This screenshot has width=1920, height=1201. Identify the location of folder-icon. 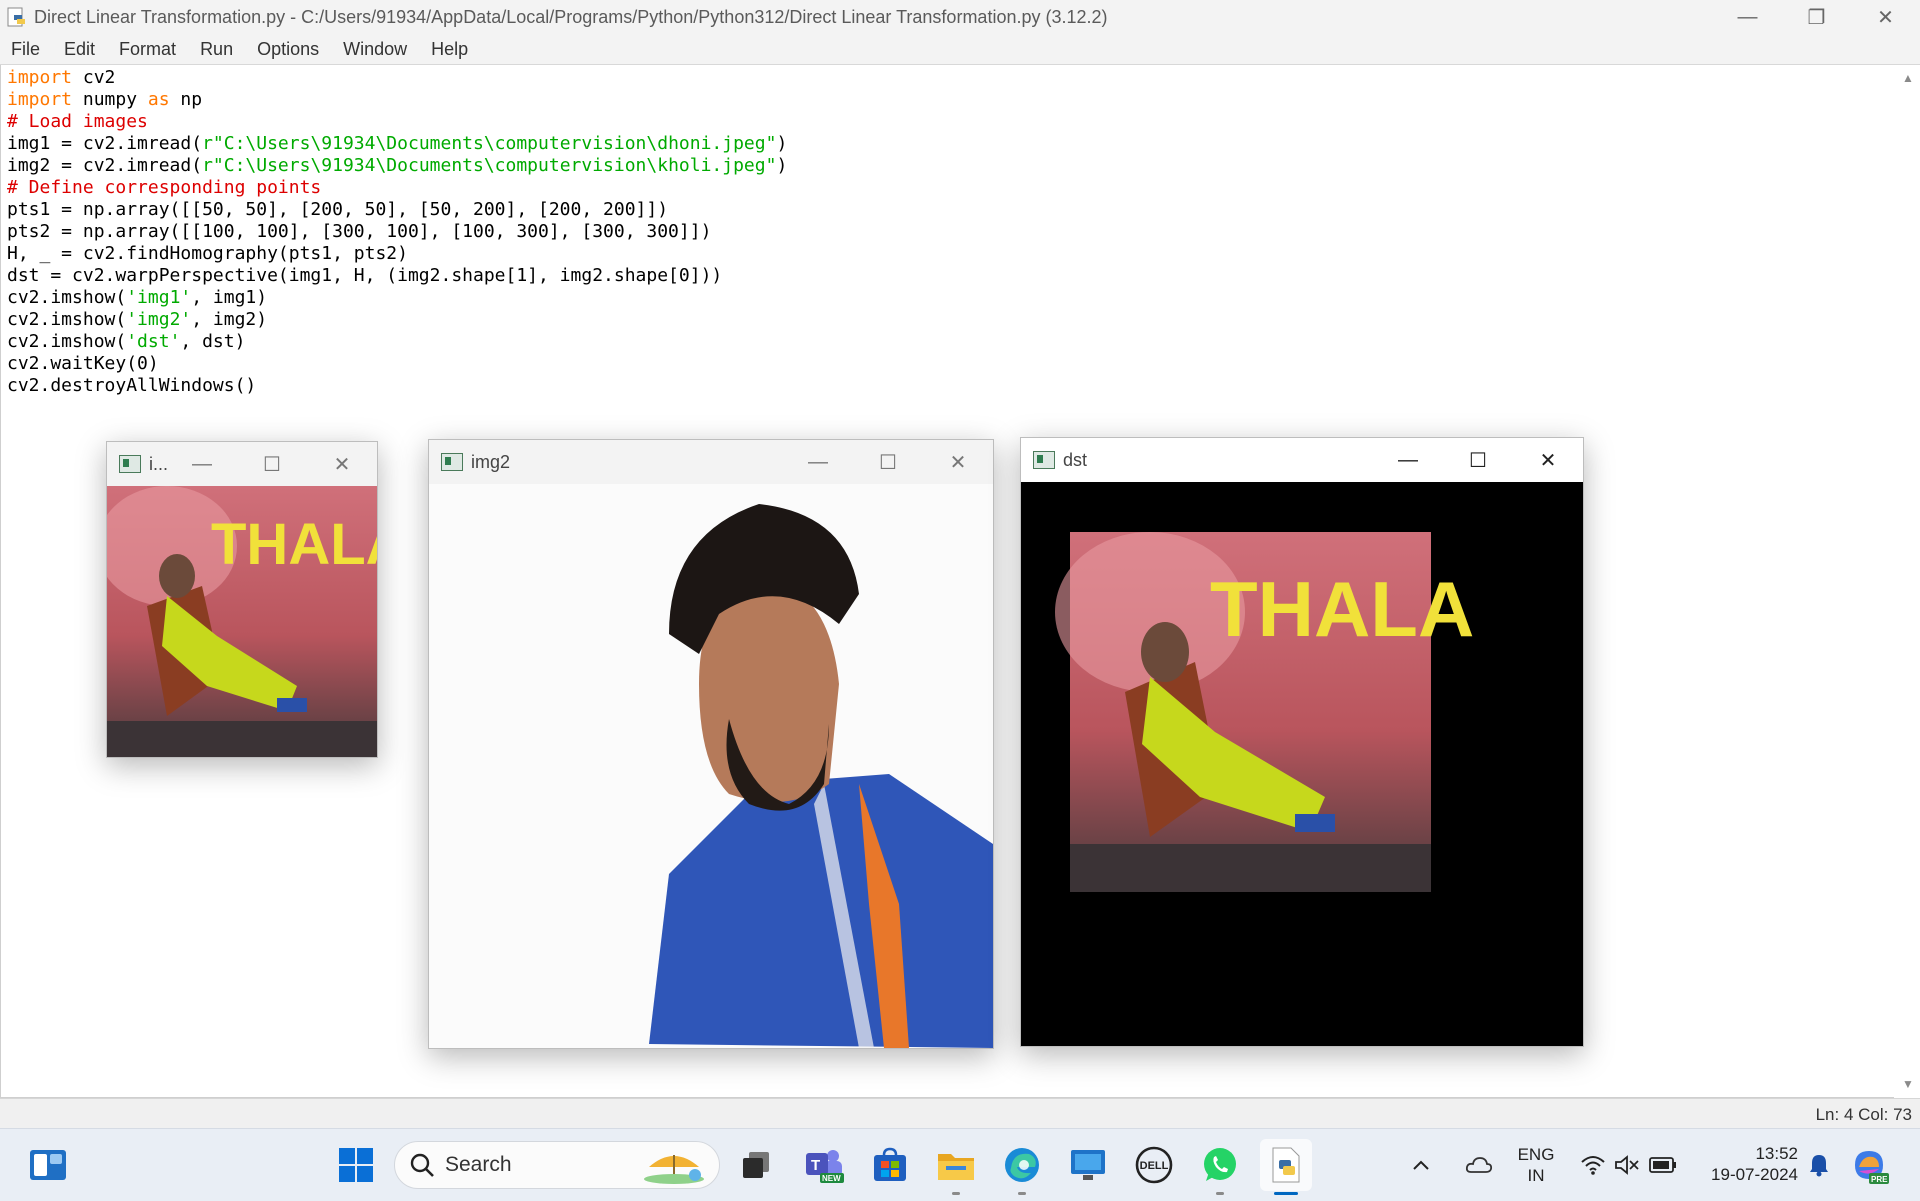
(956, 1167).